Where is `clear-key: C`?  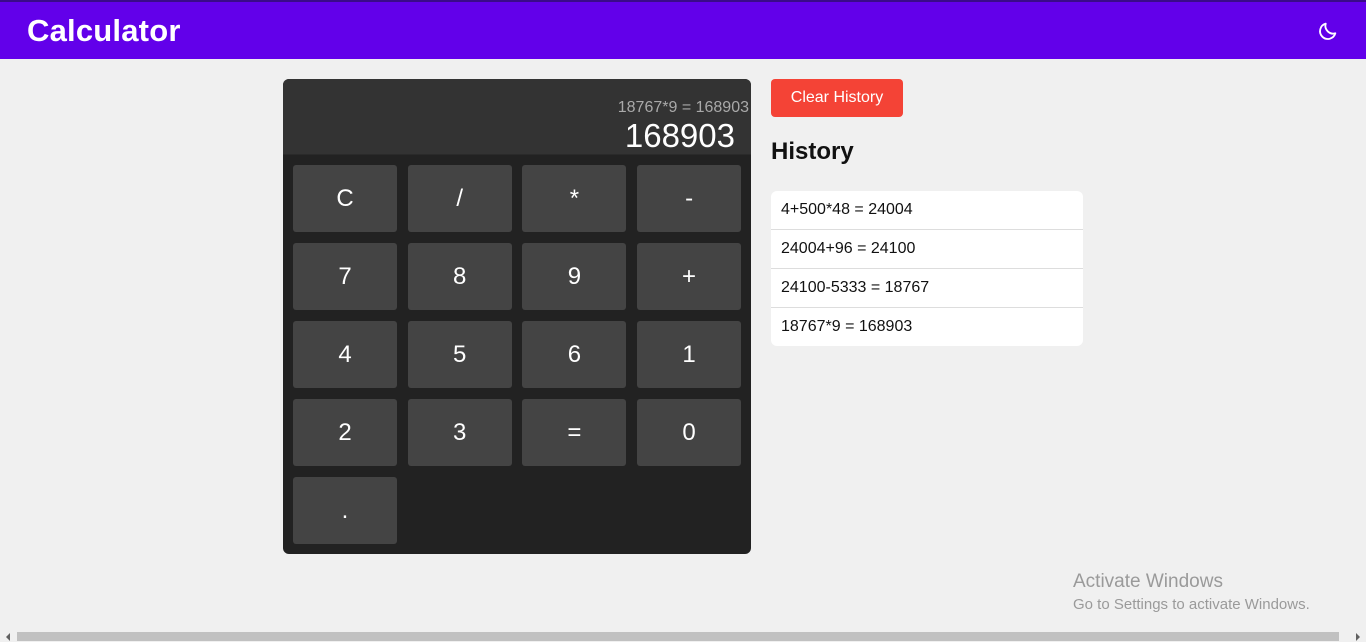 clear-key: C is located at coordinates (345, 198).